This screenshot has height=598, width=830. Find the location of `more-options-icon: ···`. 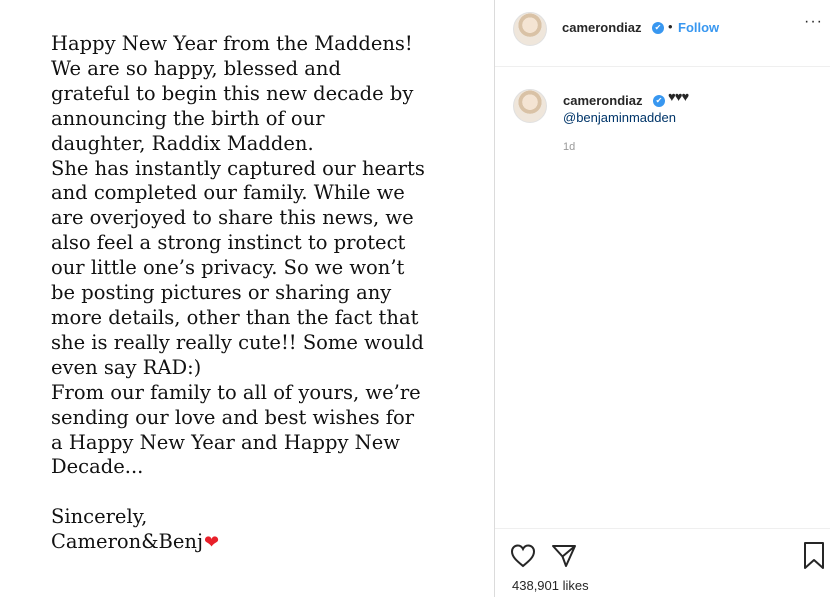

more-options-icon: ··· is located at coordinates (813, 22).